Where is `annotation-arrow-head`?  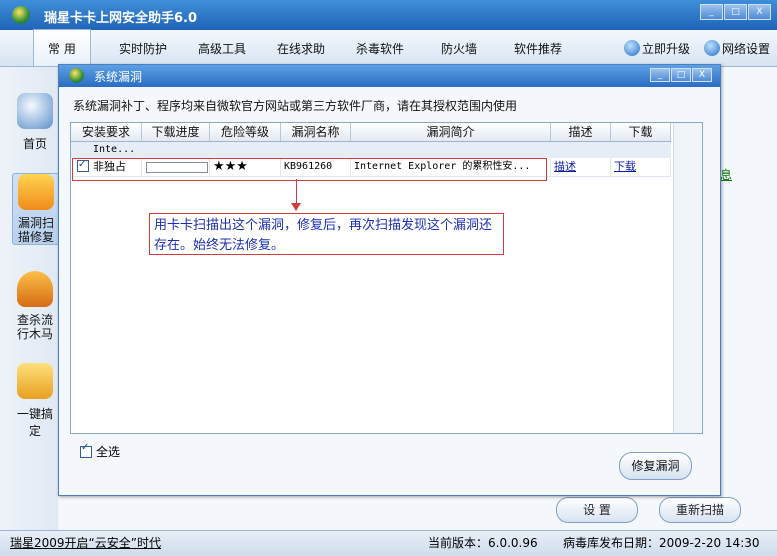
annotation-arrow-head is located at coordinates (296, 207).